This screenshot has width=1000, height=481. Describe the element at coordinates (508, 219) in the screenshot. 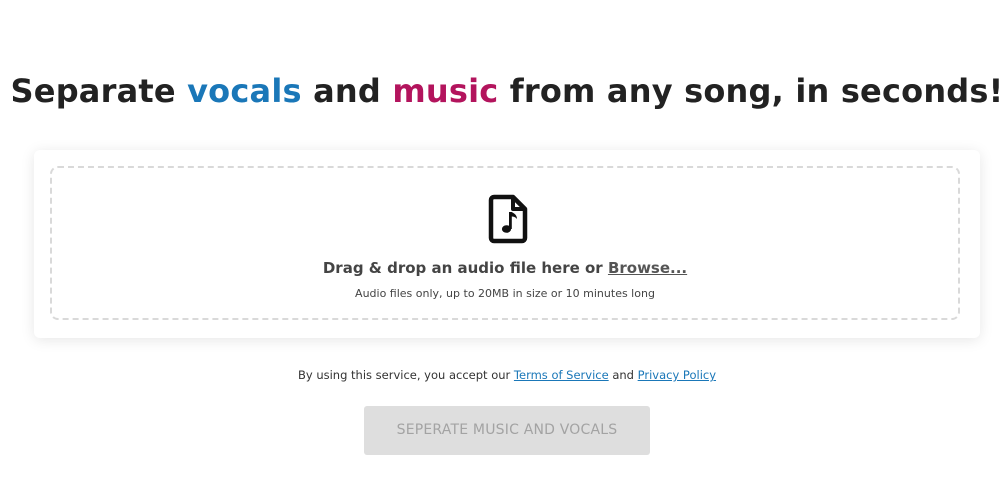

I see `audio-file-icon` at that location.